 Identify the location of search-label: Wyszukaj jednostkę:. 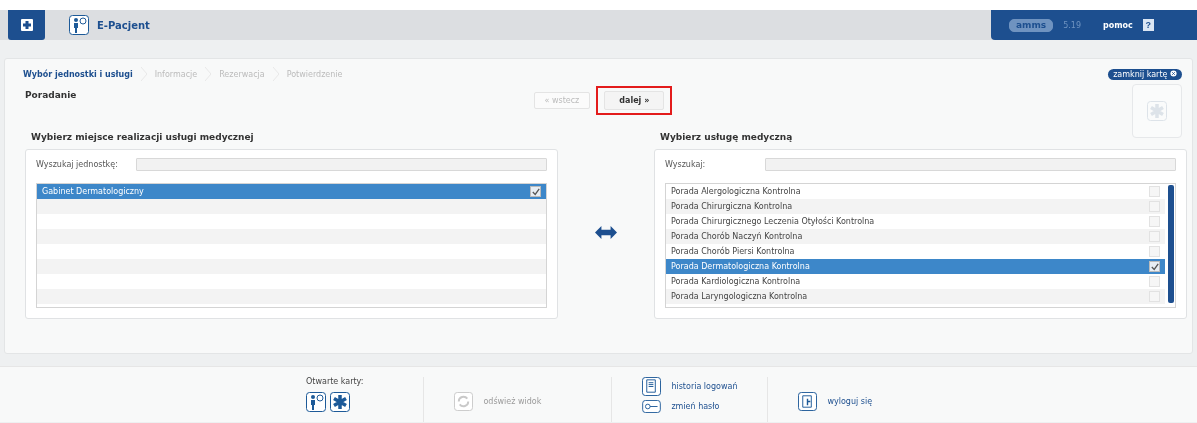
(77, 164).